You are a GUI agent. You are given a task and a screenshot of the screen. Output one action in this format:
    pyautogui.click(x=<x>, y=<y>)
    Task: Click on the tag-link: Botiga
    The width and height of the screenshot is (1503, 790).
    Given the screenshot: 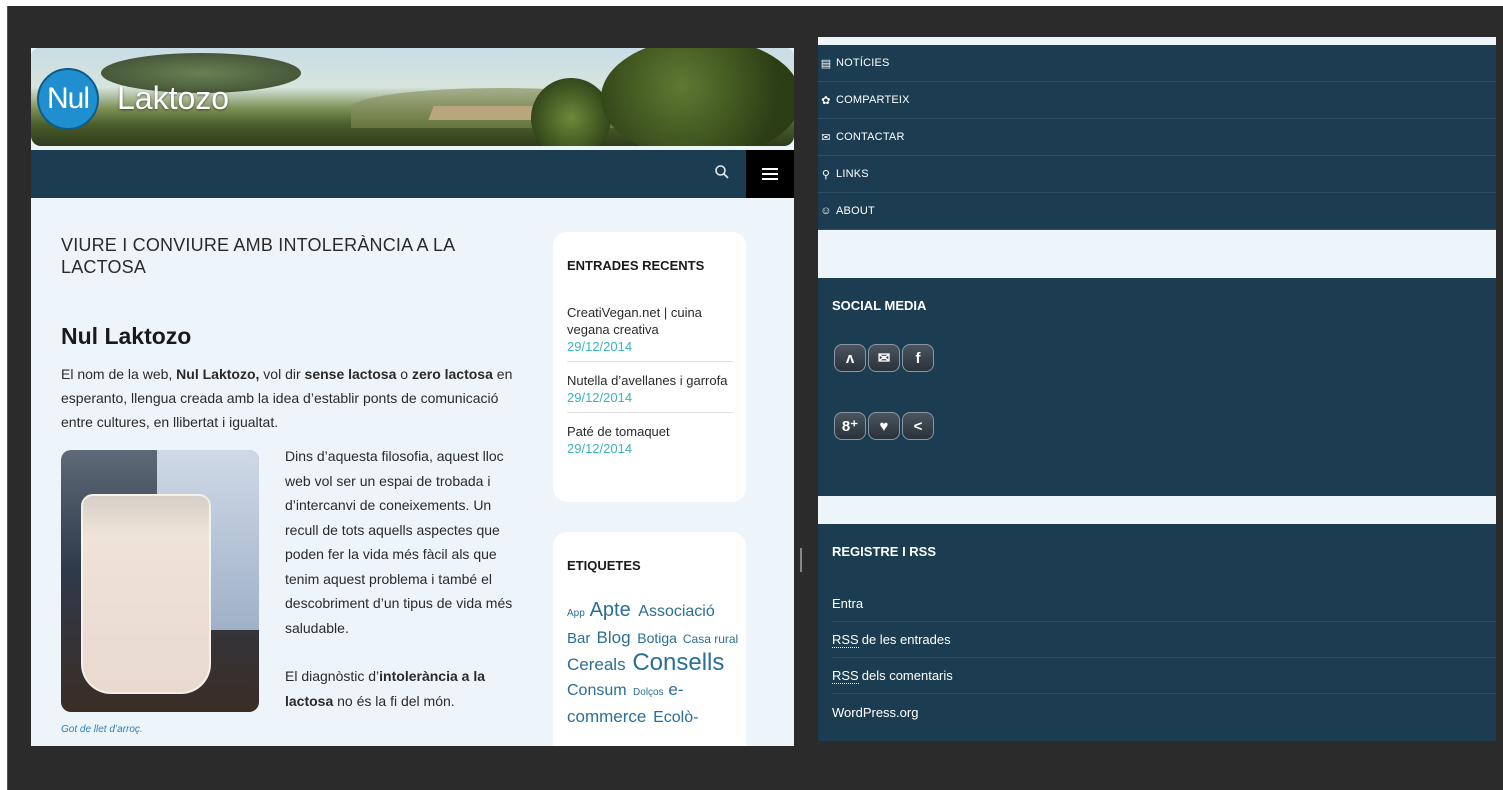 What is the action you would take?
    pyautogui.click(x=659, y=638)
    